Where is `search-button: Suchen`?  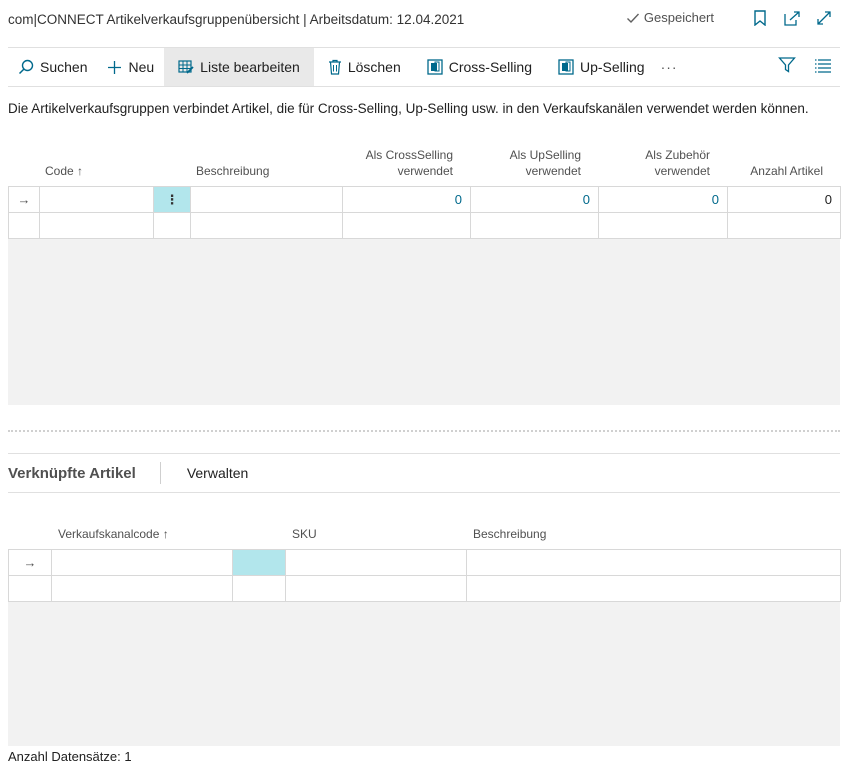
search-button: Suchen is located at coordinates (52, 67).